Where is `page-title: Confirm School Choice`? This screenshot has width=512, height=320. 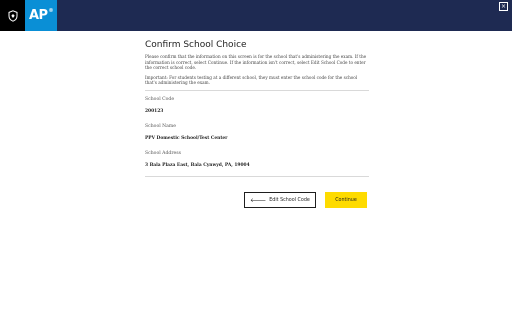
page-title: Confirm School Choice is located at coordinates (196, 45).